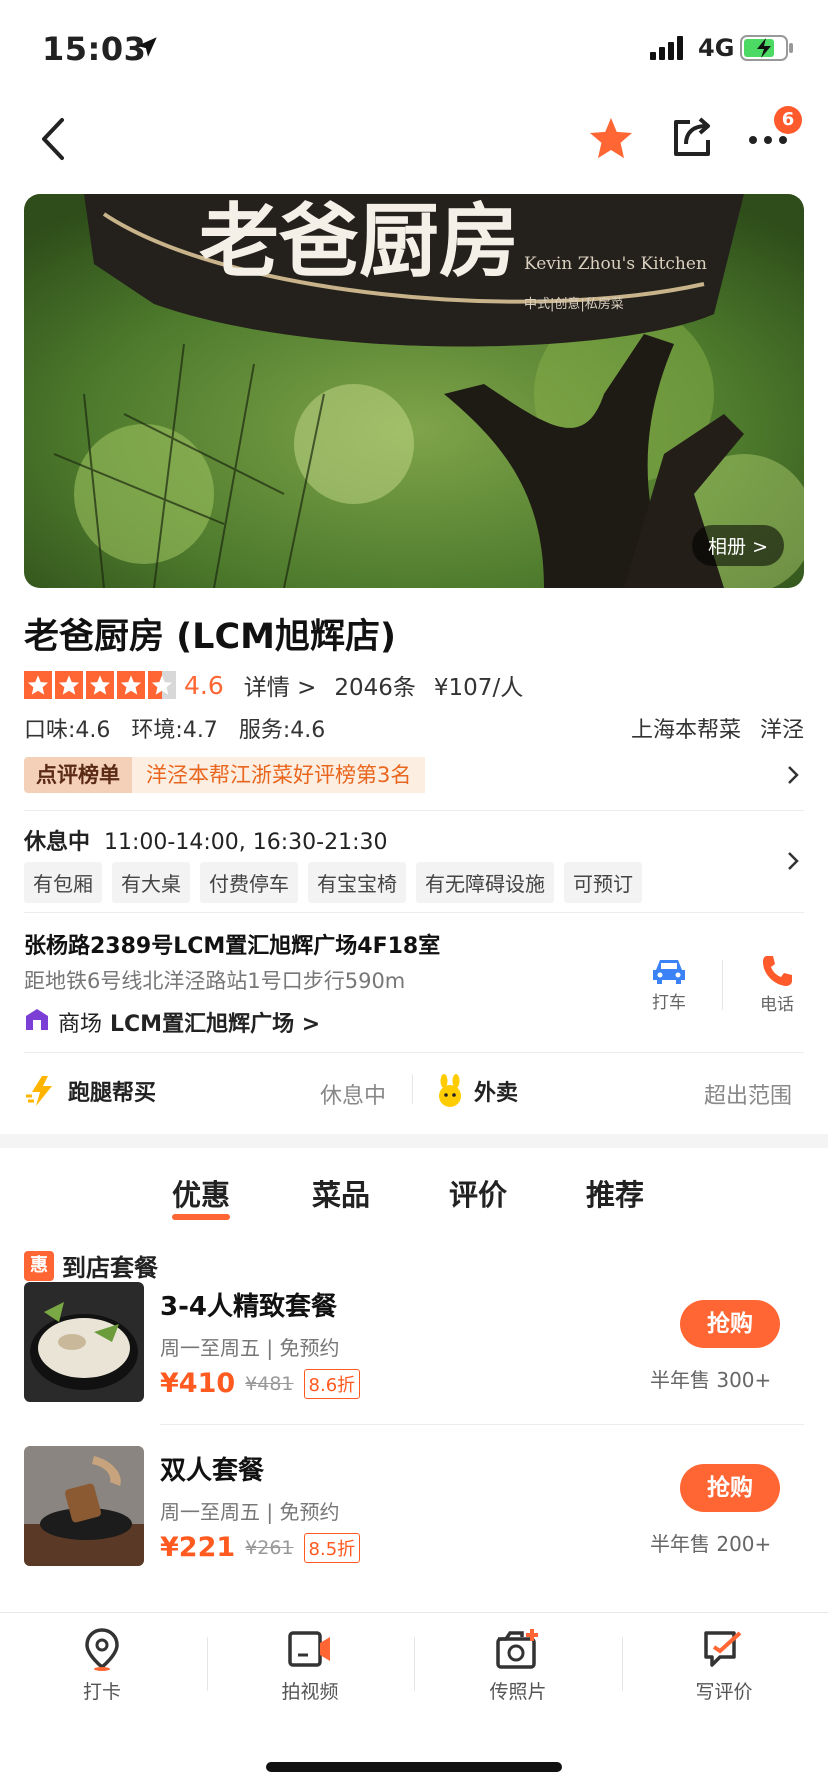  What do you see at coordinates (485, 882) in the screenshot?
I see `facility-tag: 有无障碍设施` at bounding box center [485, 882].